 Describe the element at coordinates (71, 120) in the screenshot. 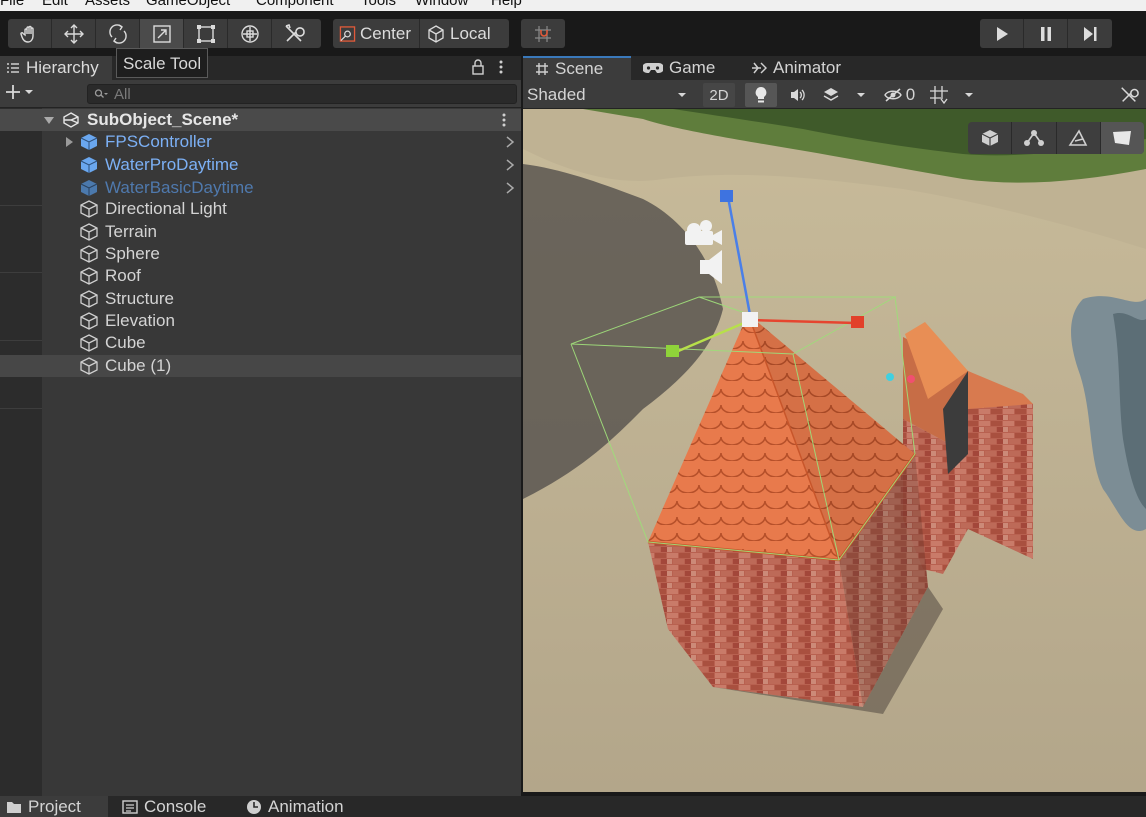

I see `unity-scene-icon` at that location.